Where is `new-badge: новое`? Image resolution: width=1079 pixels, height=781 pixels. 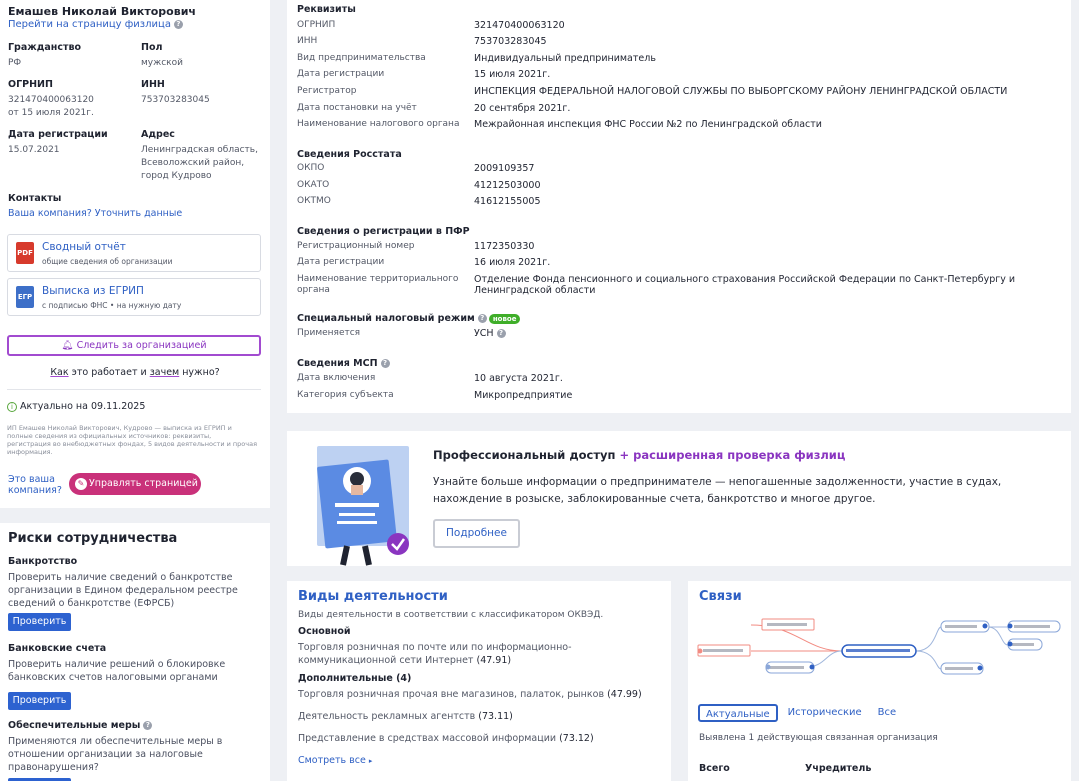 new-badge: новое is located at coordinates (504, 318).